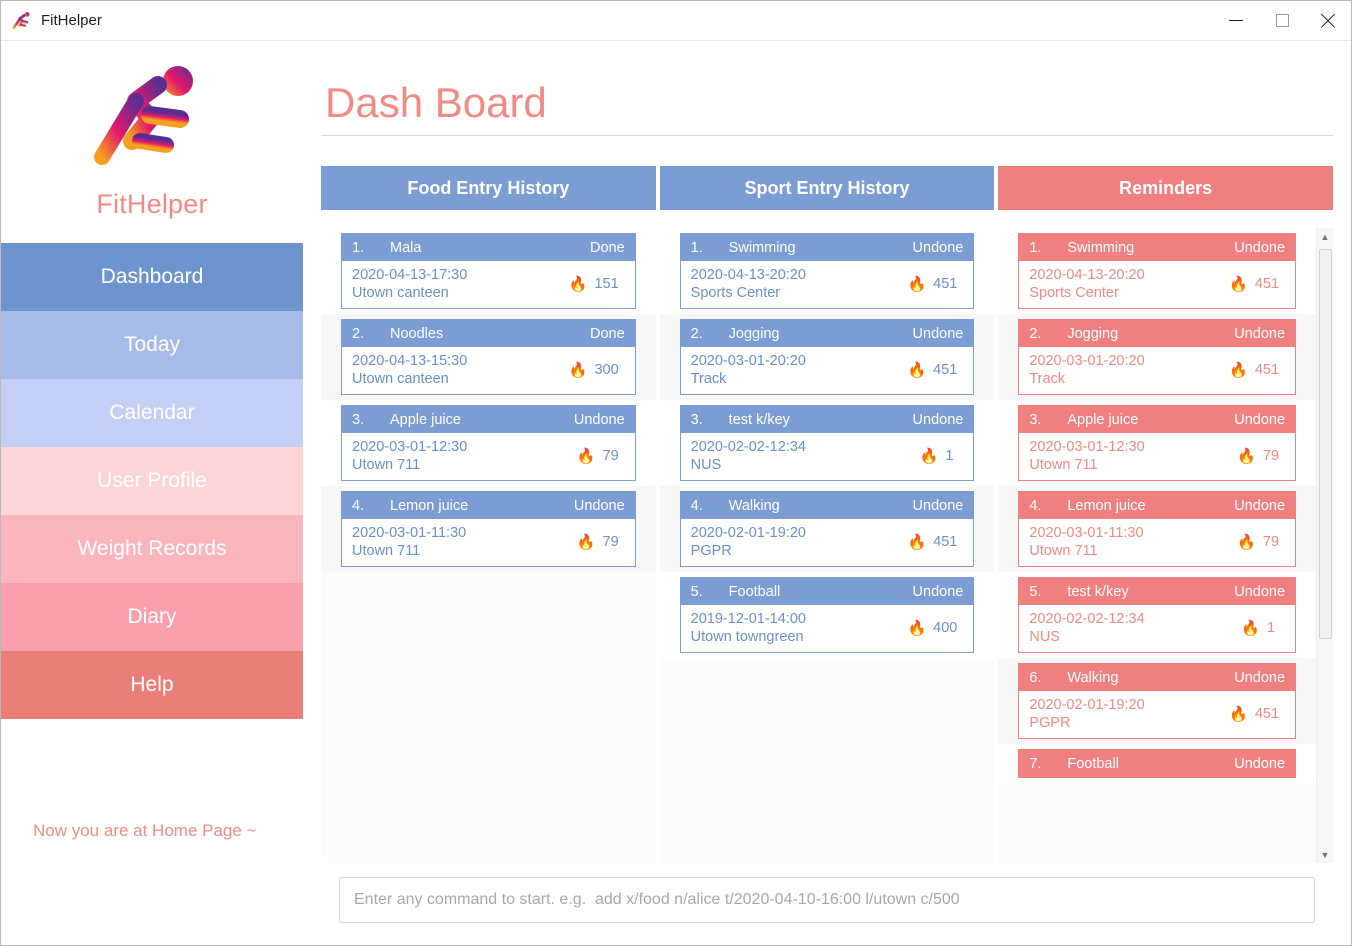 The width and height of the screenshot is (1352, 946). I want to click on scroll-up-arrow-icon: ▲, so click(1325, 236).